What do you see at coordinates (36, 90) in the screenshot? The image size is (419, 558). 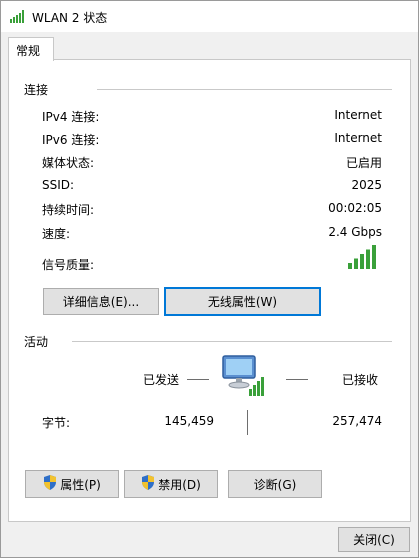 I see `connection-group-label: 连接` at bounding box center [36, 90].